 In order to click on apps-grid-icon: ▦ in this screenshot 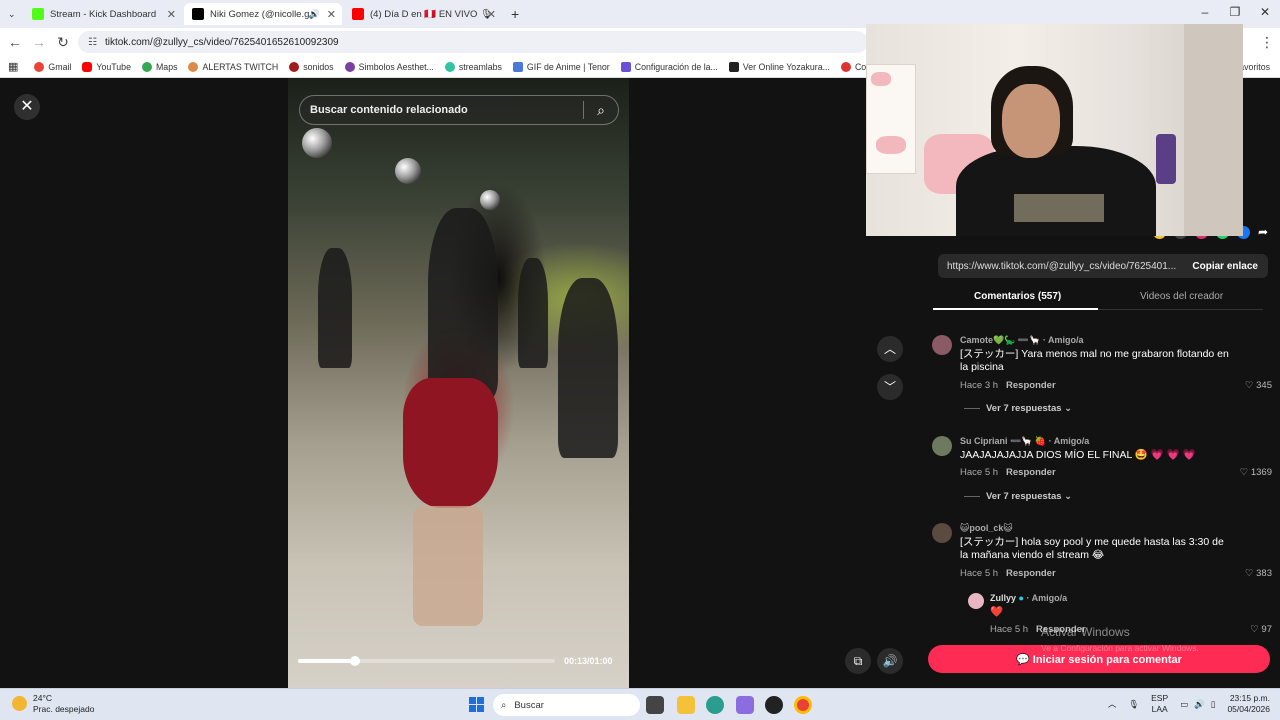, I will do `click(13, 66)`.